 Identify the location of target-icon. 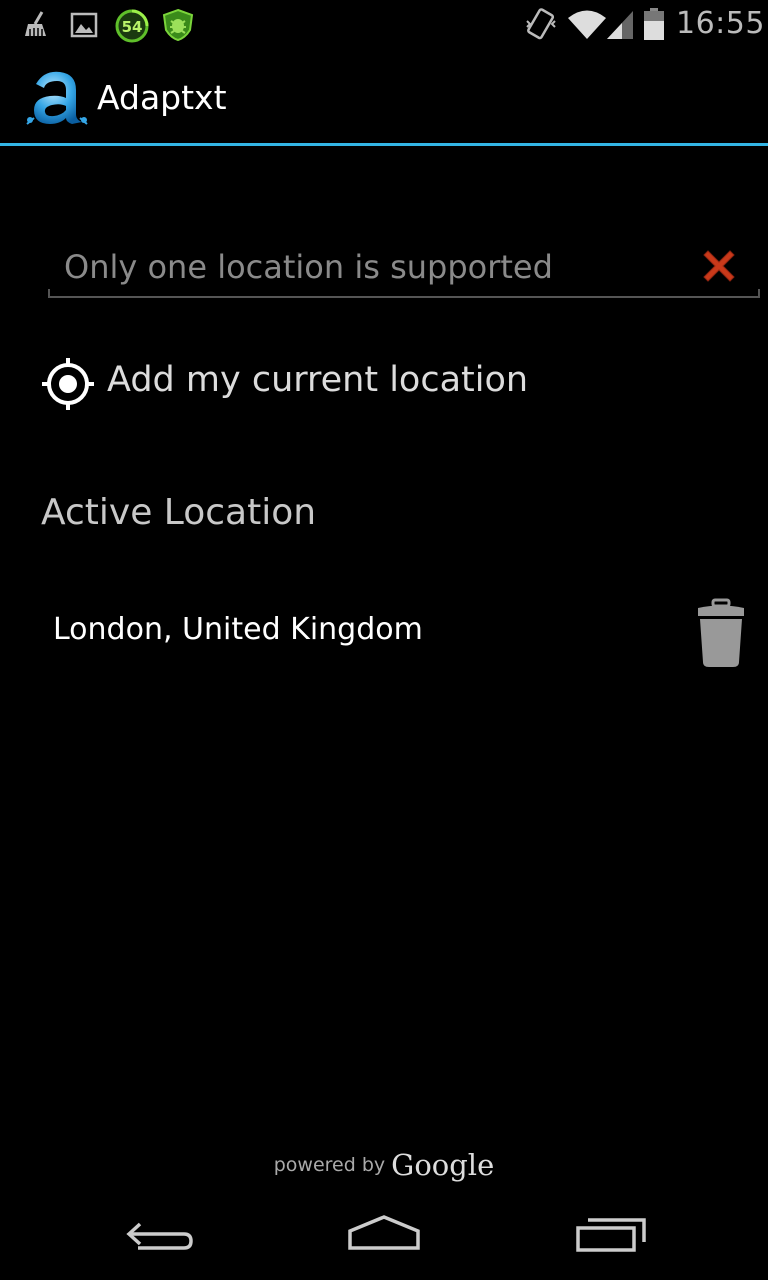
(68, 386).